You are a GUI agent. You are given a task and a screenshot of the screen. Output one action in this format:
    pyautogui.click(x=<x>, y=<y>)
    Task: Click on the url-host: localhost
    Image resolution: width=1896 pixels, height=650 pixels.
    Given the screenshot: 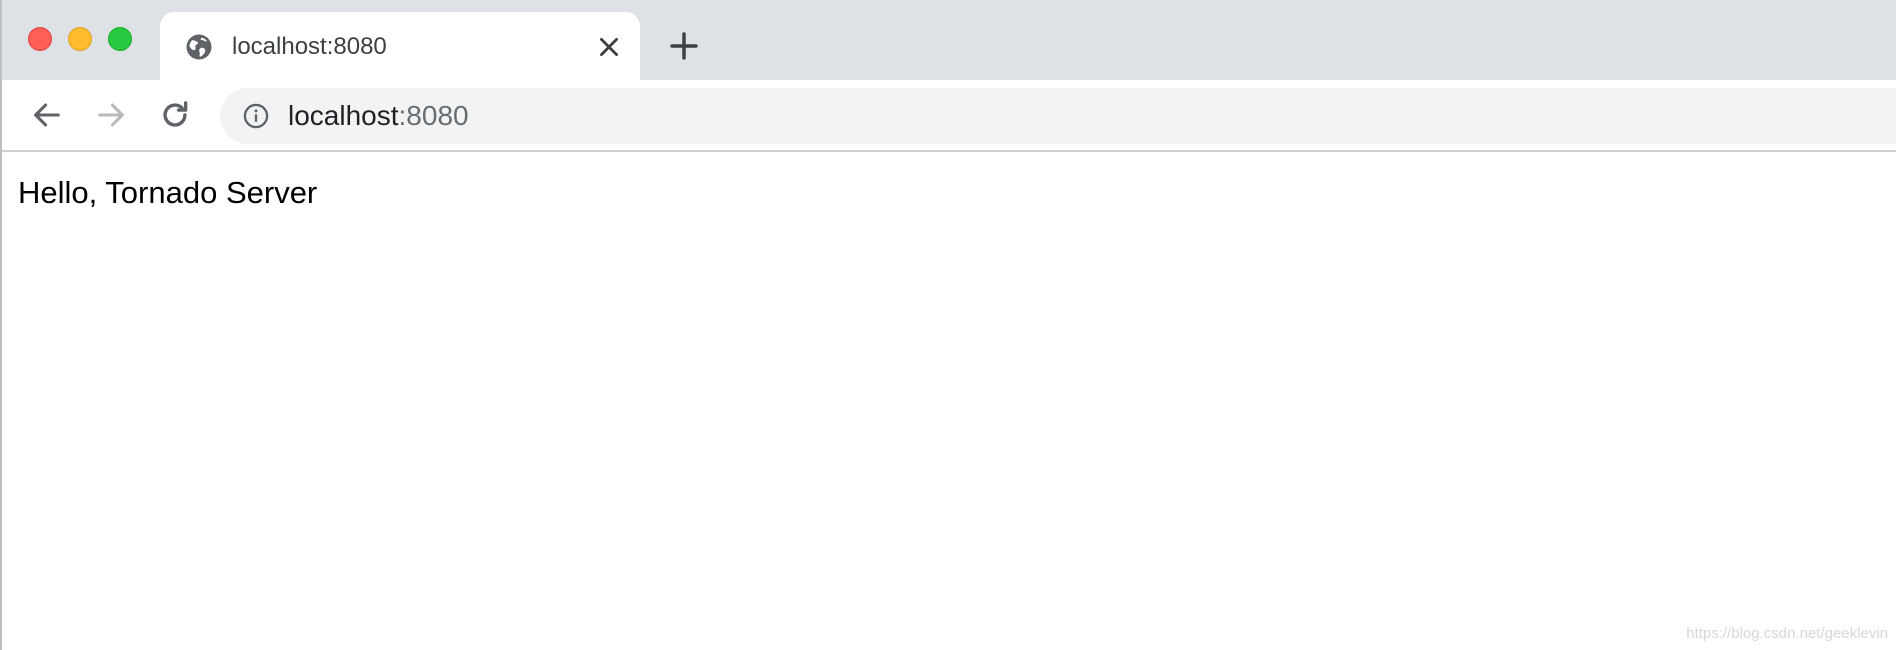 What is the action you would take?
    pyautogui.click(x=343, y=115)
    